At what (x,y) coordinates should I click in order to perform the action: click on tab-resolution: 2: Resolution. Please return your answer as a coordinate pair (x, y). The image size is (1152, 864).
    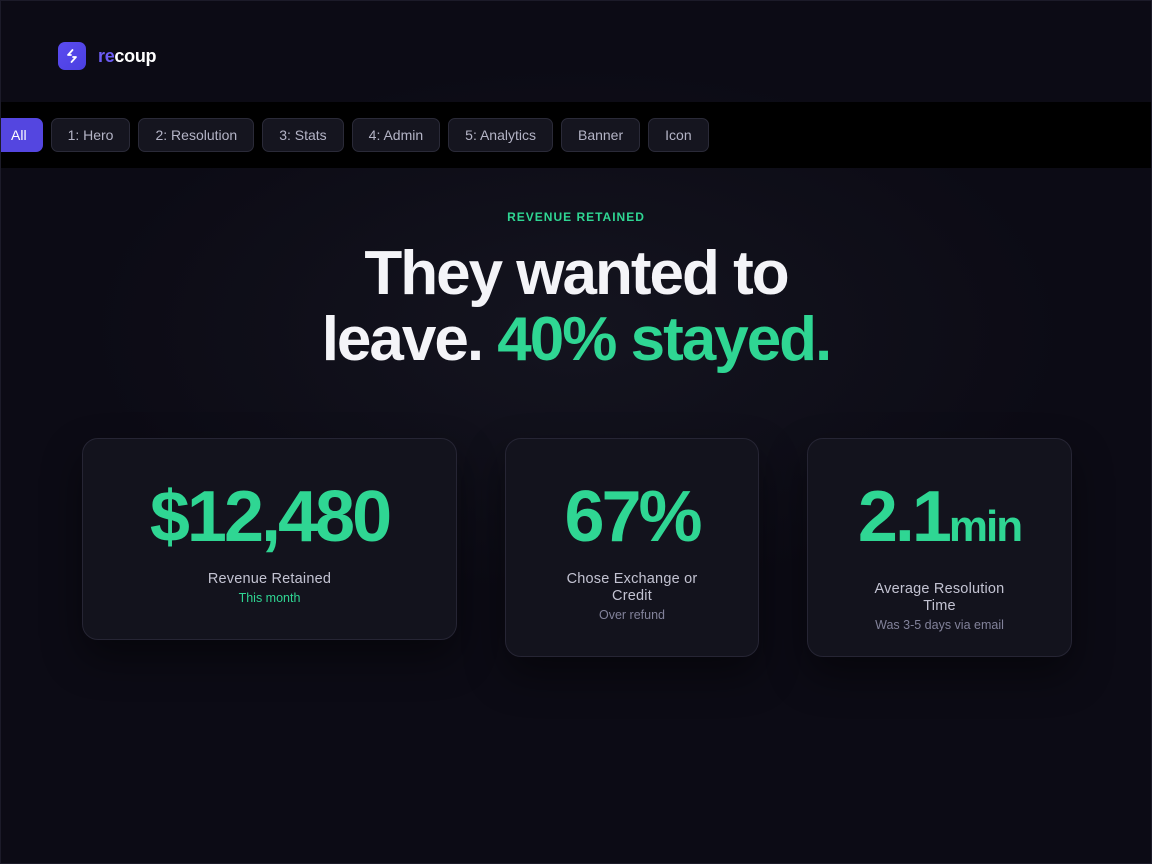
    Looking at the image, I should click on (196, 135).